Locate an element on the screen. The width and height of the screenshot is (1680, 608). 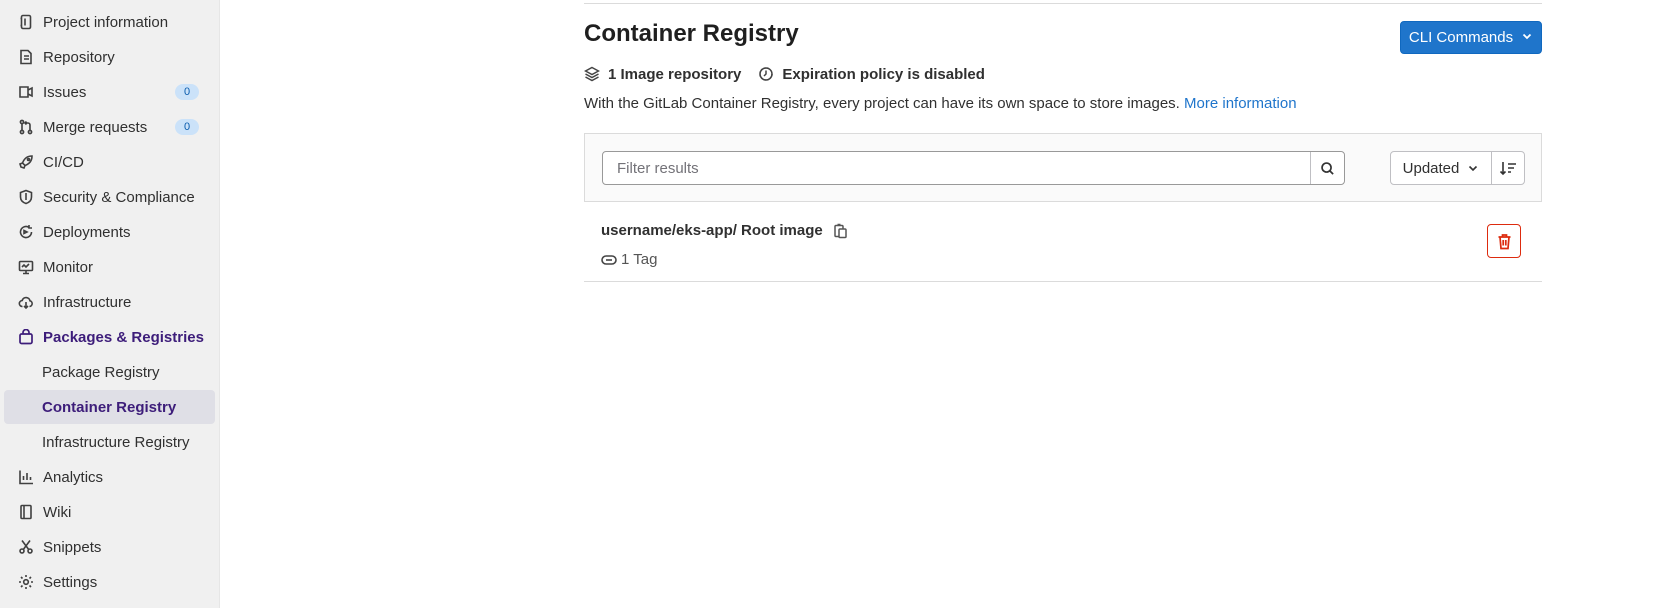
sidebar-item-label: Deployments is located at coordinates (87, 232).